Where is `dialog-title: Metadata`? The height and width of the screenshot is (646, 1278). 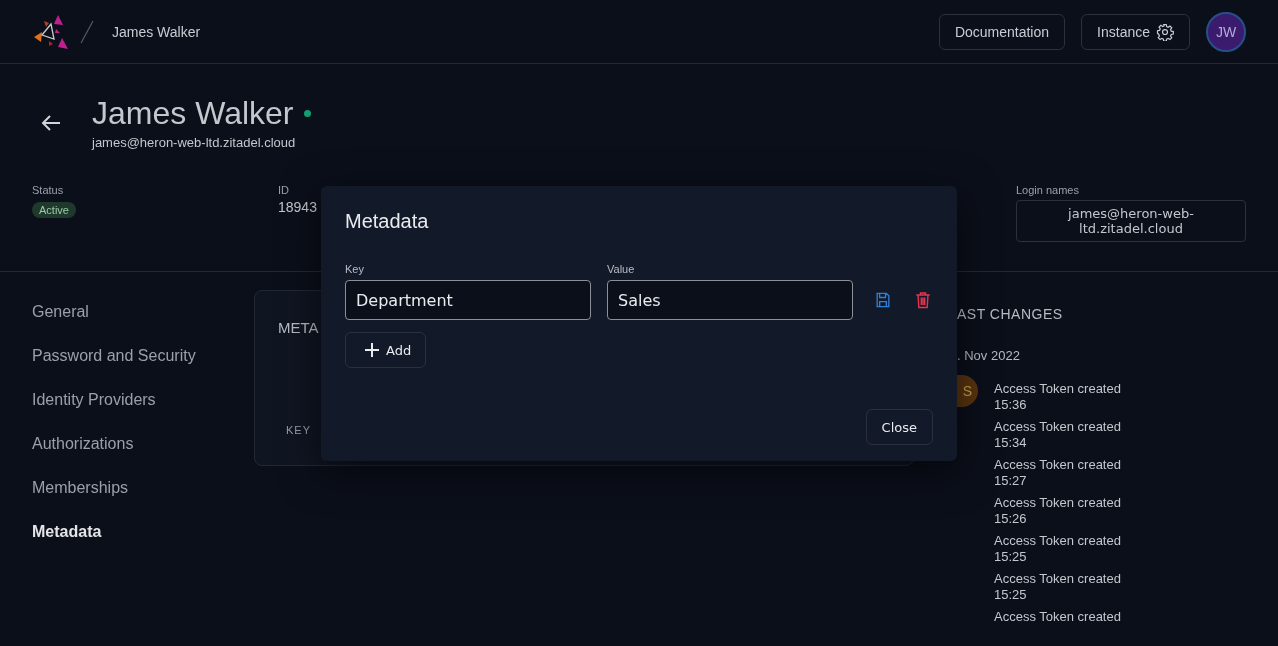 dialog-title: Metadata is located at coordinates (387, 221).